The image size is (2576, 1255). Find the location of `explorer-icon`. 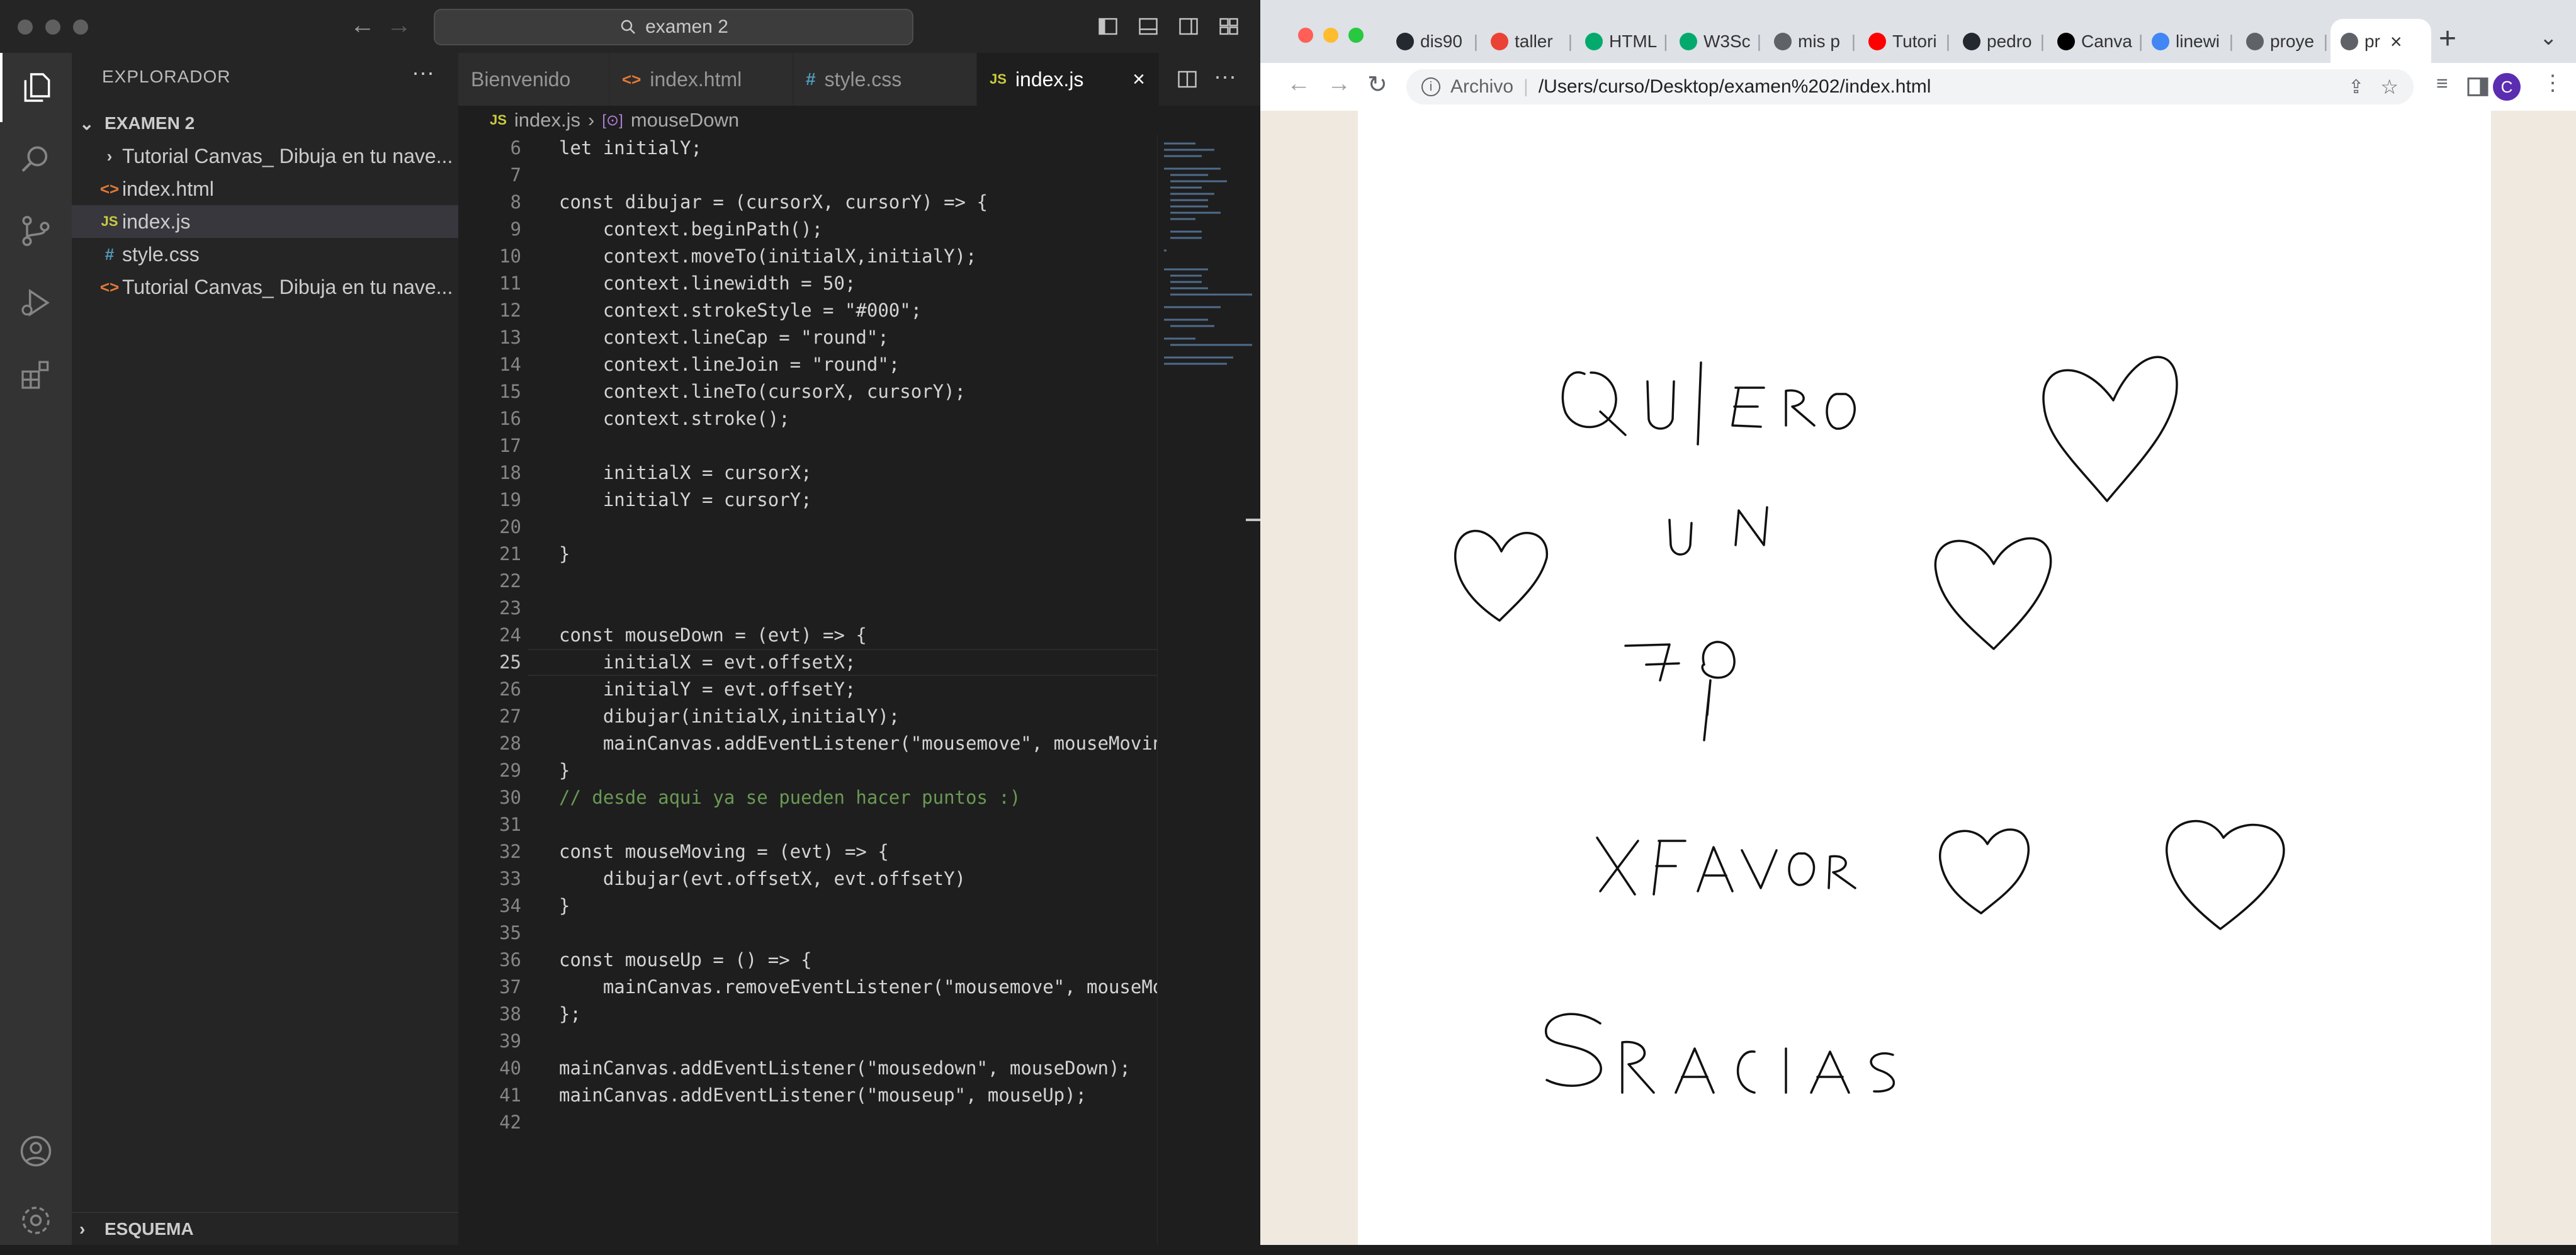

explorer-icon is located at coordinates (36, 87).